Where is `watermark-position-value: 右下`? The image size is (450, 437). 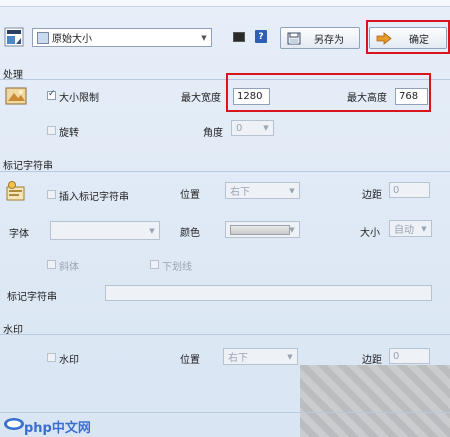
watermark-position-value: 右下 is located at coordinates (238, 358).